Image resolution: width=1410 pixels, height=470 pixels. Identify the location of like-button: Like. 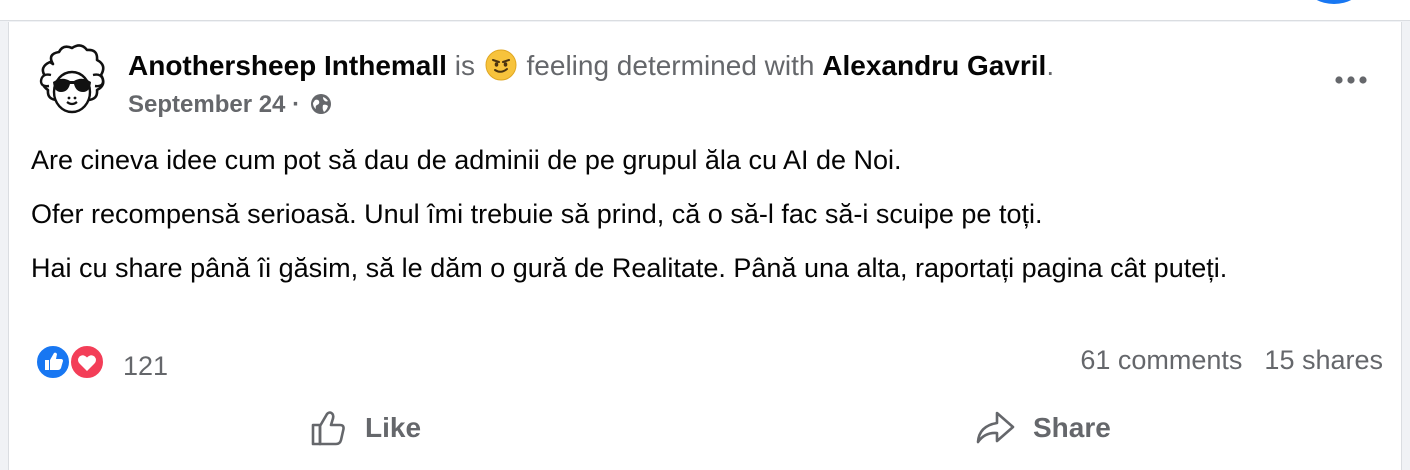
(365, 428).